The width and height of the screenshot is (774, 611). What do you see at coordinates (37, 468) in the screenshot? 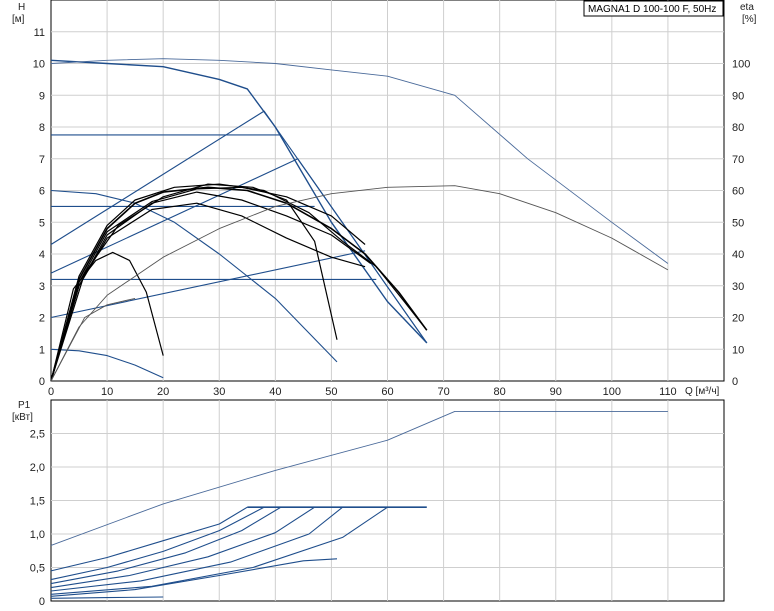
I see `p1-tick-label: 2,0` at bounding box center [37, 468].